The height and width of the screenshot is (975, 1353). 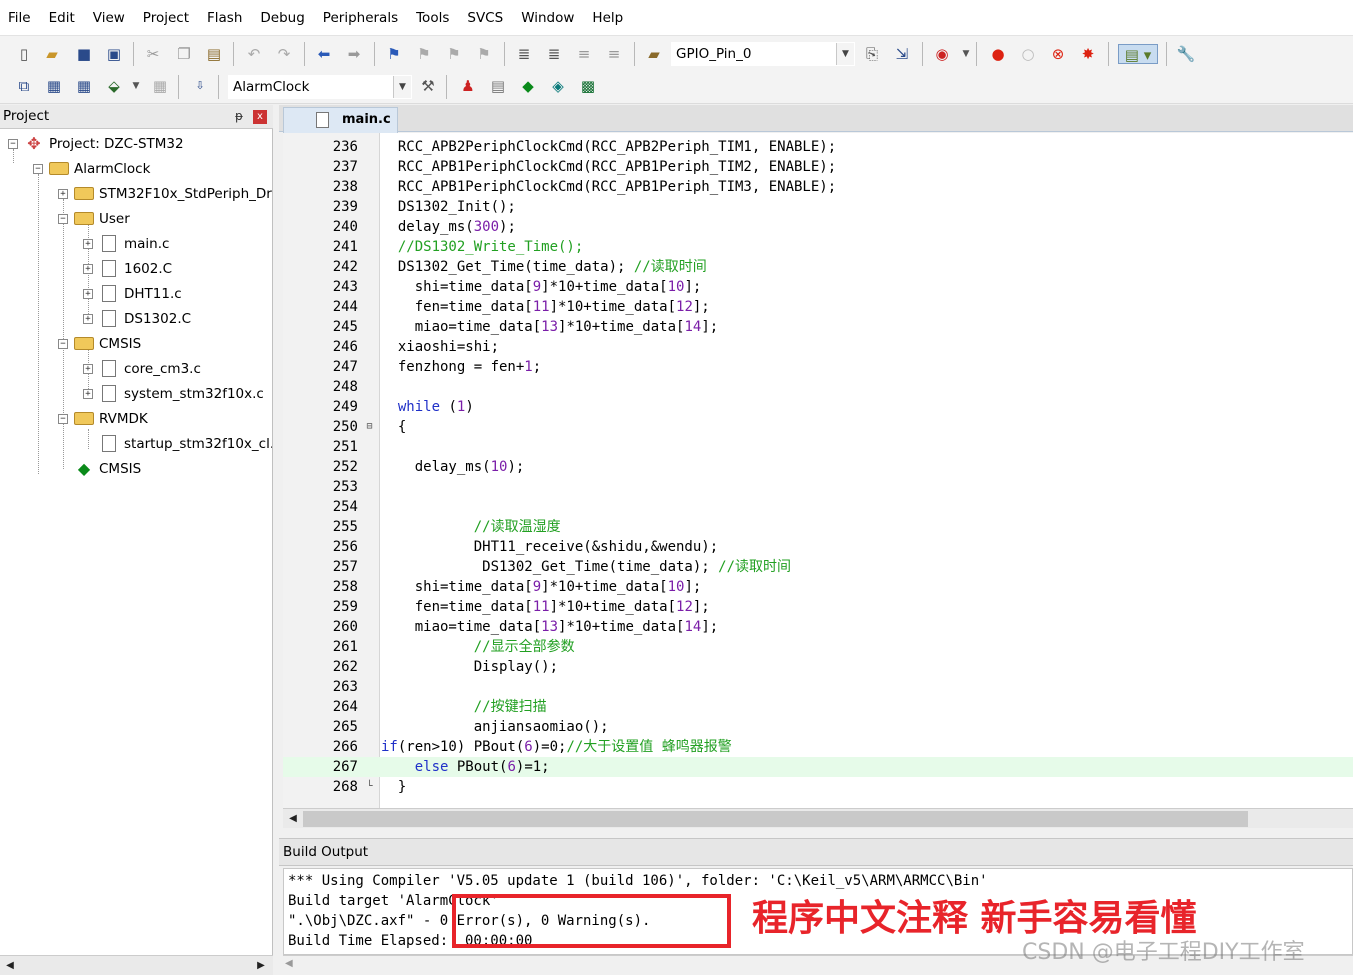 What do you see at coordinates (818, 607) in the screenshot?
I see `code-line: 259 fen=time_data[11]*10+time_data[12];` at bounding box center [818, 607].